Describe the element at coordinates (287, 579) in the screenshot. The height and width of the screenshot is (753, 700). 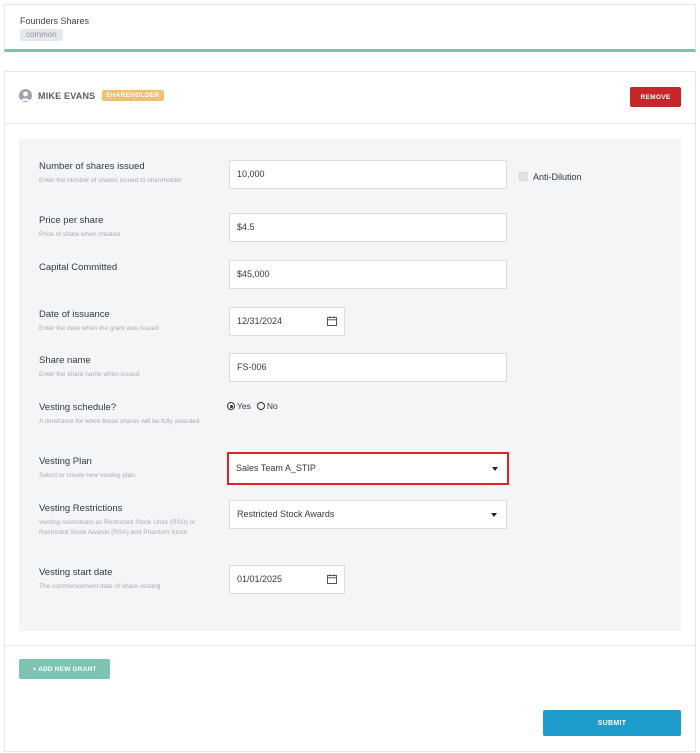
I see `start-date-input: 01/01/2025` at that location.